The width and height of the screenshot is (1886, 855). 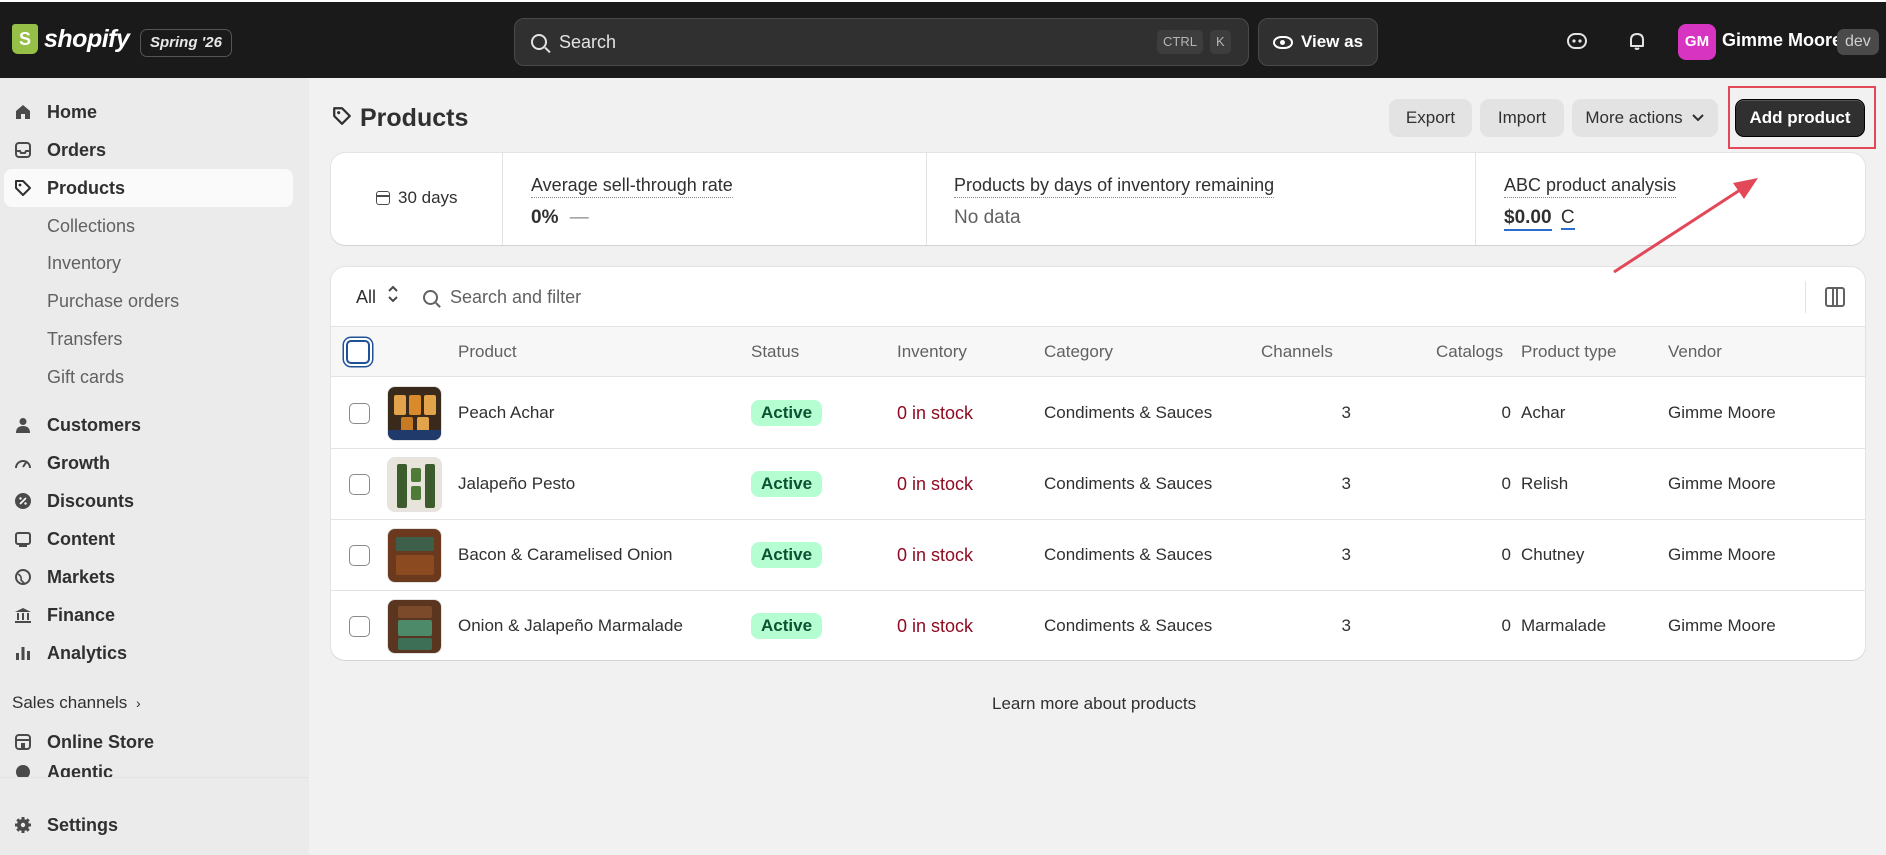 I want to click on metric-grade: C, so click(x=1567, y=218).